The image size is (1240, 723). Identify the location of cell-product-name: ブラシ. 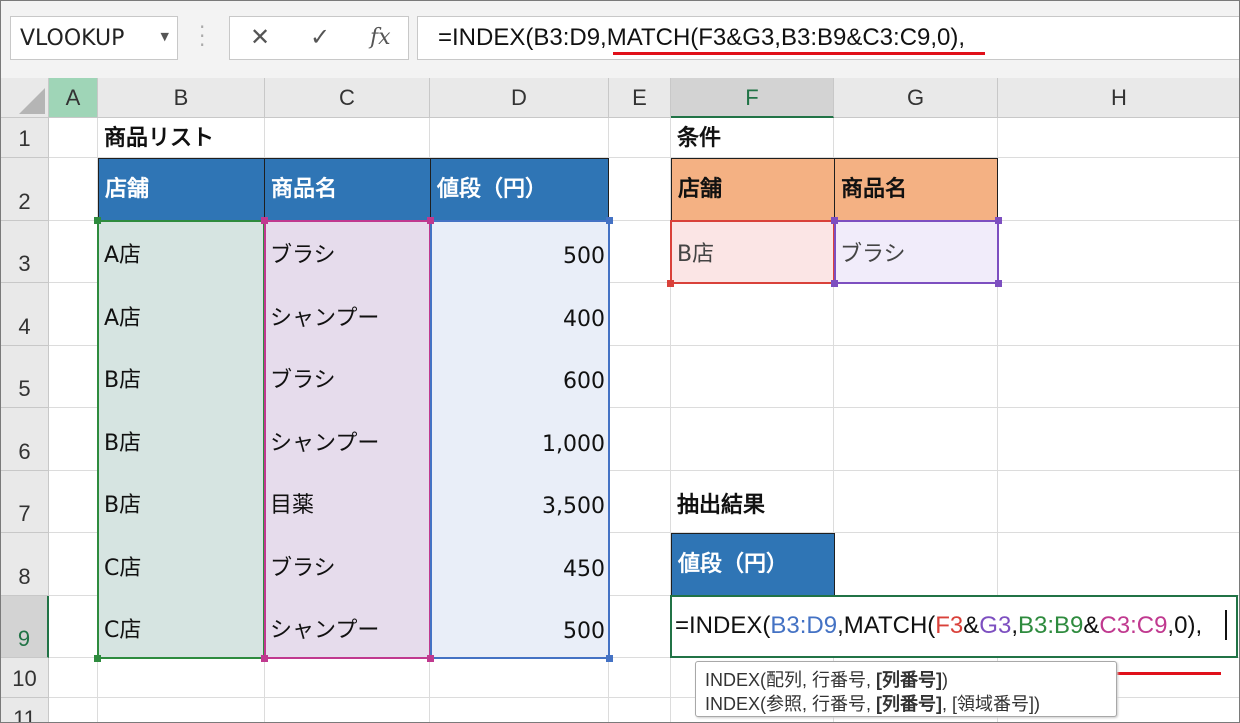
(347, 252).